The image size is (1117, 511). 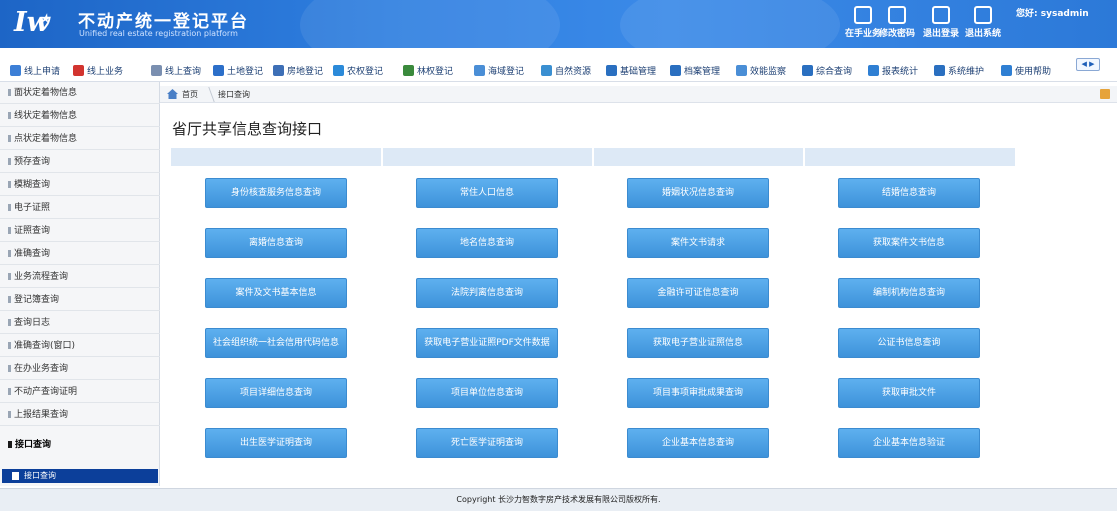 I want to click on query-button: 获取案件文书信息, so click(x=909, y=243).